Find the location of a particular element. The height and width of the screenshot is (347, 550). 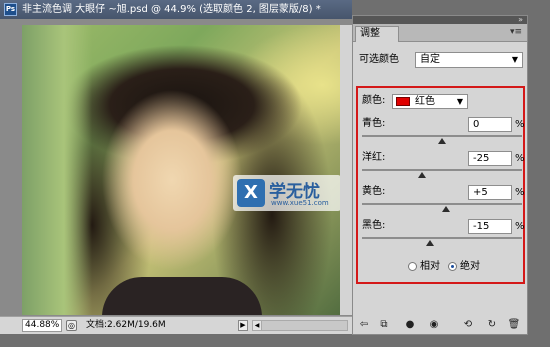

collapse-icon: » is located at coordinates (520, 19).